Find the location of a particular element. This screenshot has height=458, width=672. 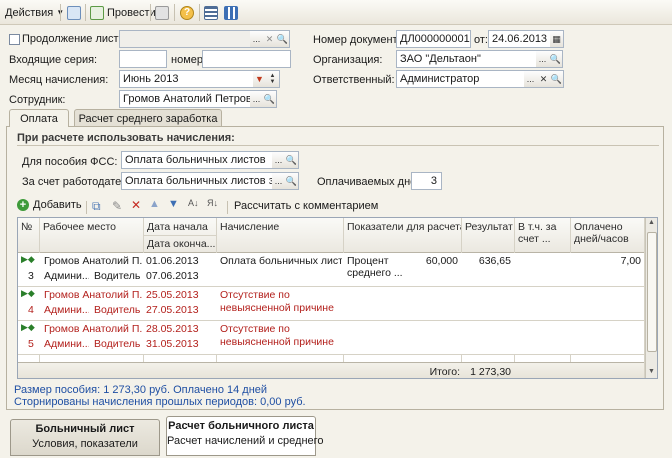

date-from-label: от: is located at coordinates (481, 40).